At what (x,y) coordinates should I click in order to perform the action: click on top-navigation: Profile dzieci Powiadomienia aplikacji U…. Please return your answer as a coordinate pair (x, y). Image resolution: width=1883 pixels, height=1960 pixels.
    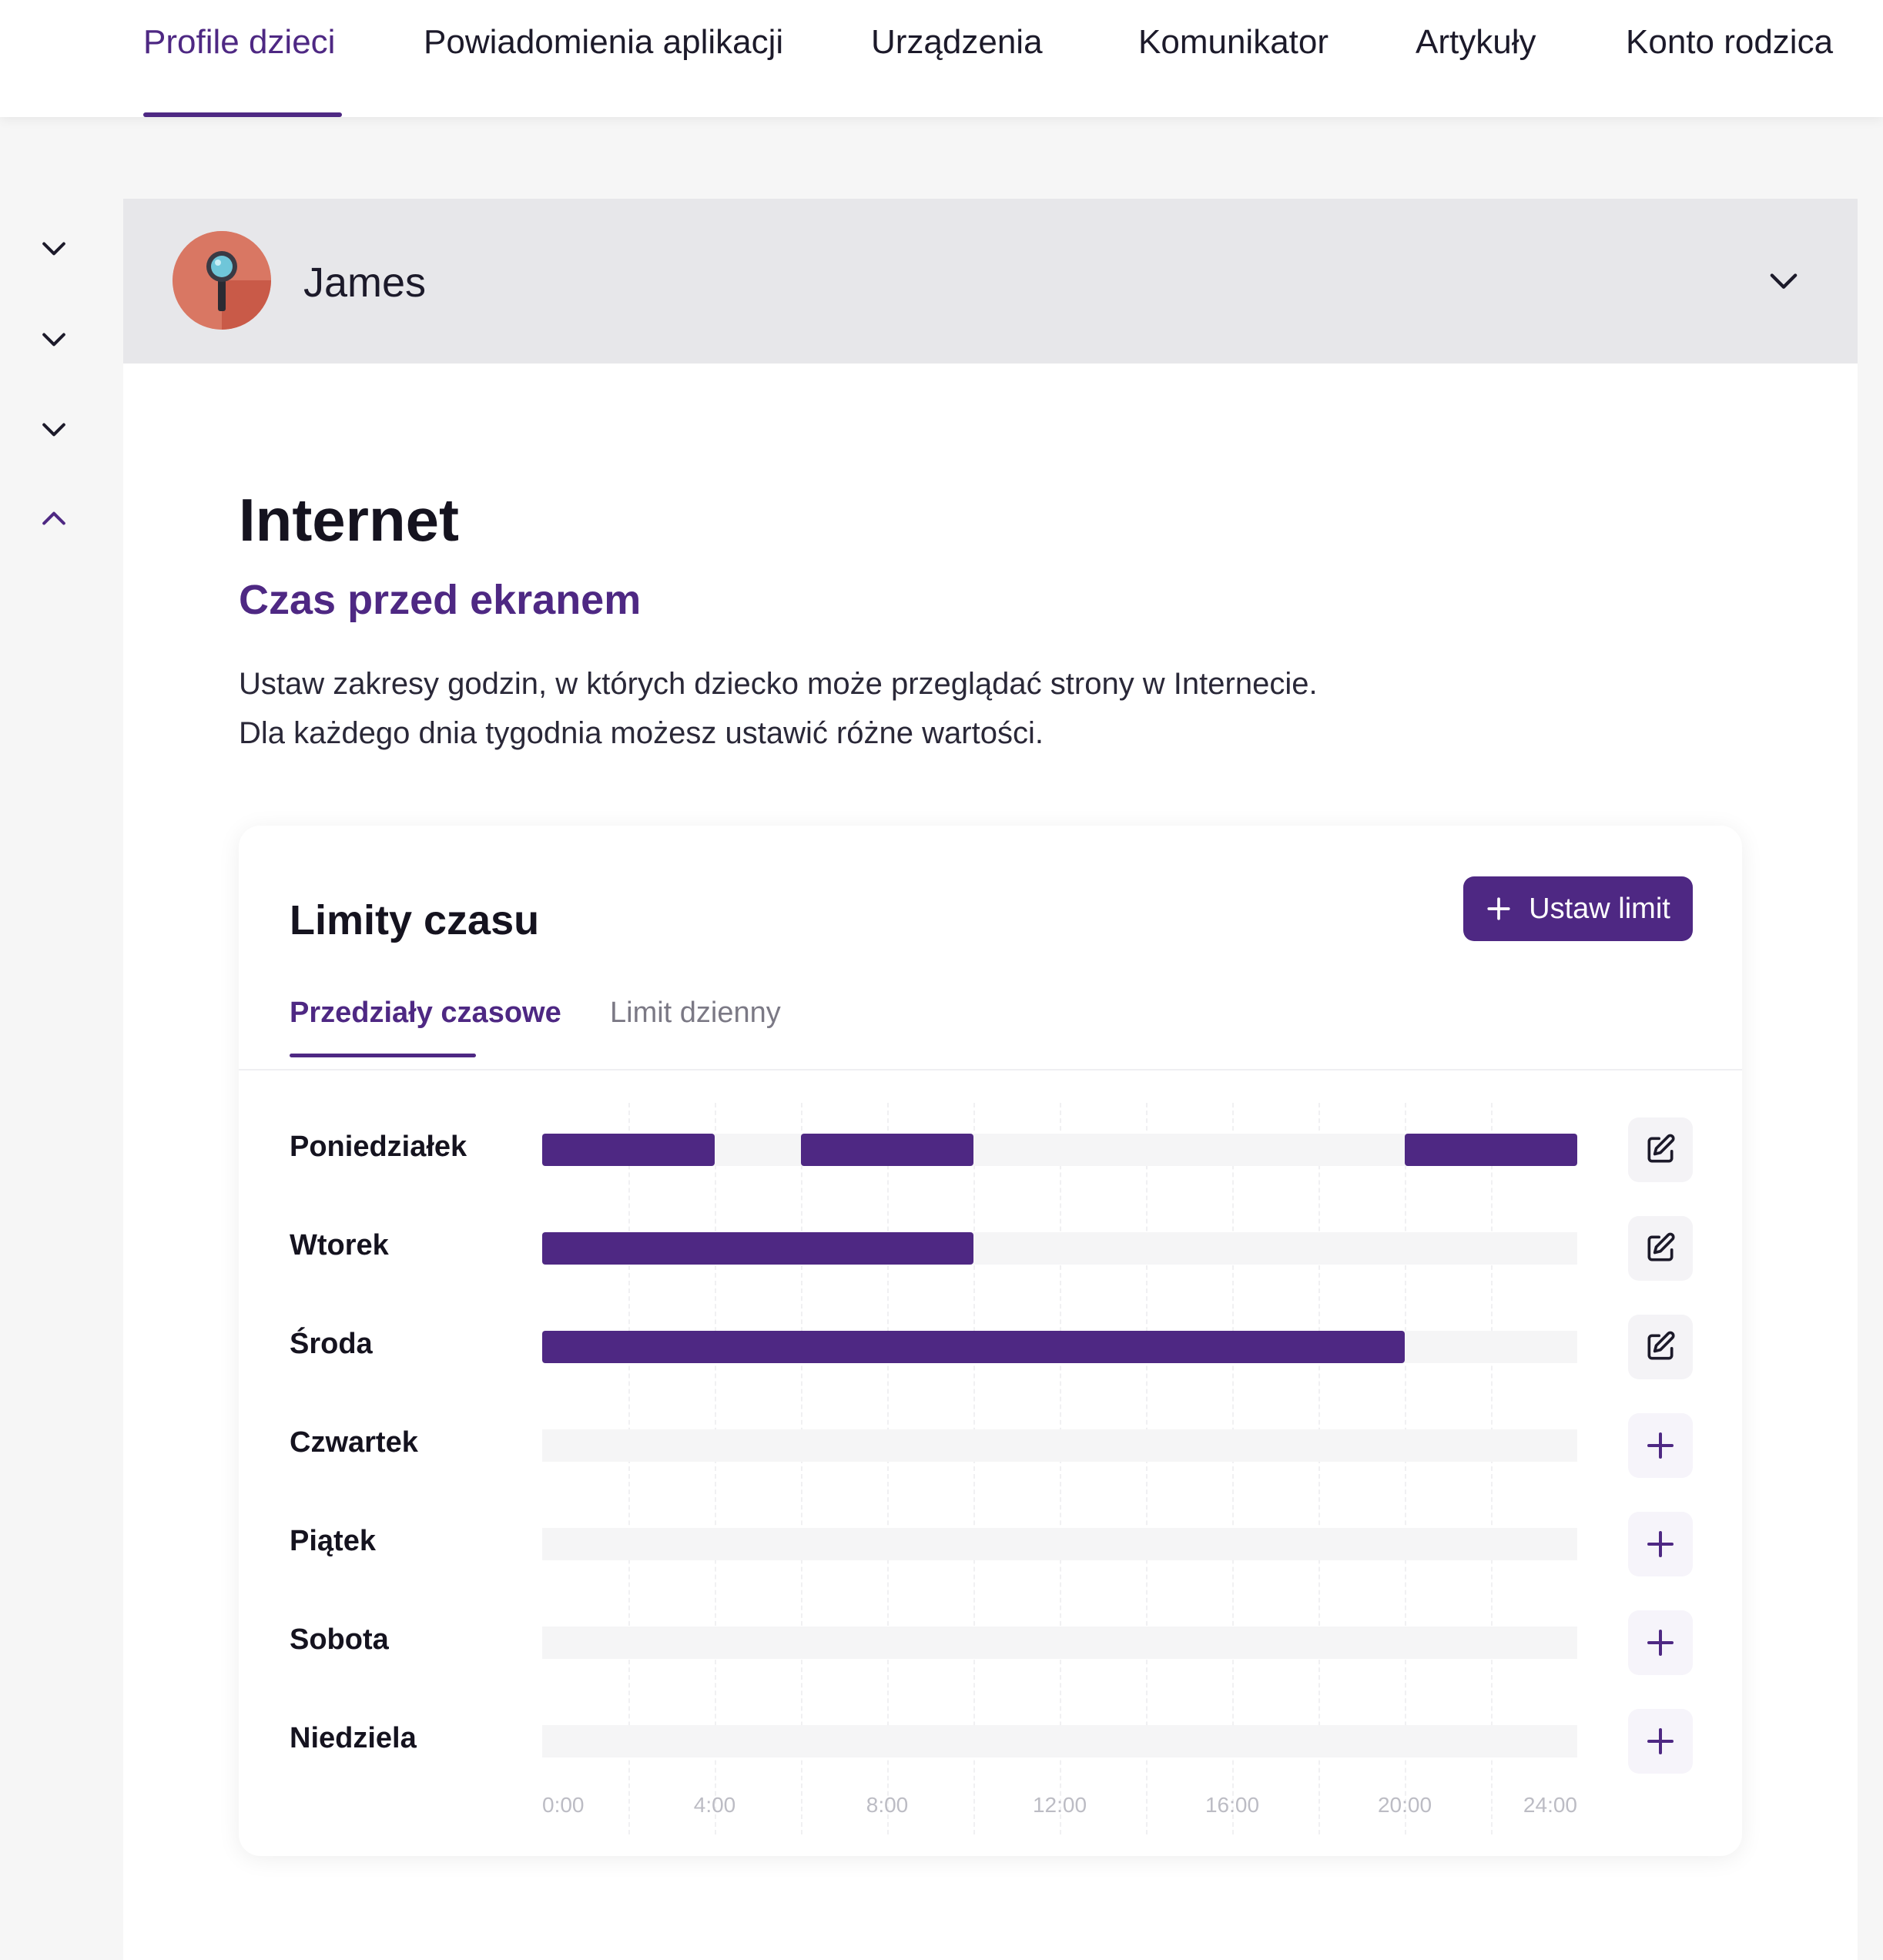
    Looking at the image, I should click on (941, 59).